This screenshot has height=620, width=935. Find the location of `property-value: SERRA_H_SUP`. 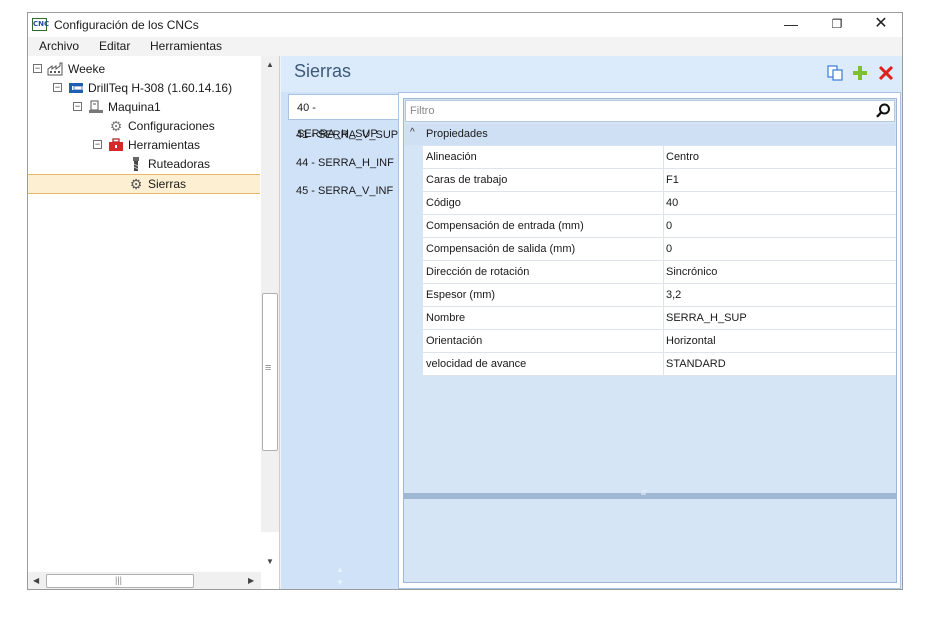

property-value: SERRA_H_SUP is located at coordinates (778, 318).